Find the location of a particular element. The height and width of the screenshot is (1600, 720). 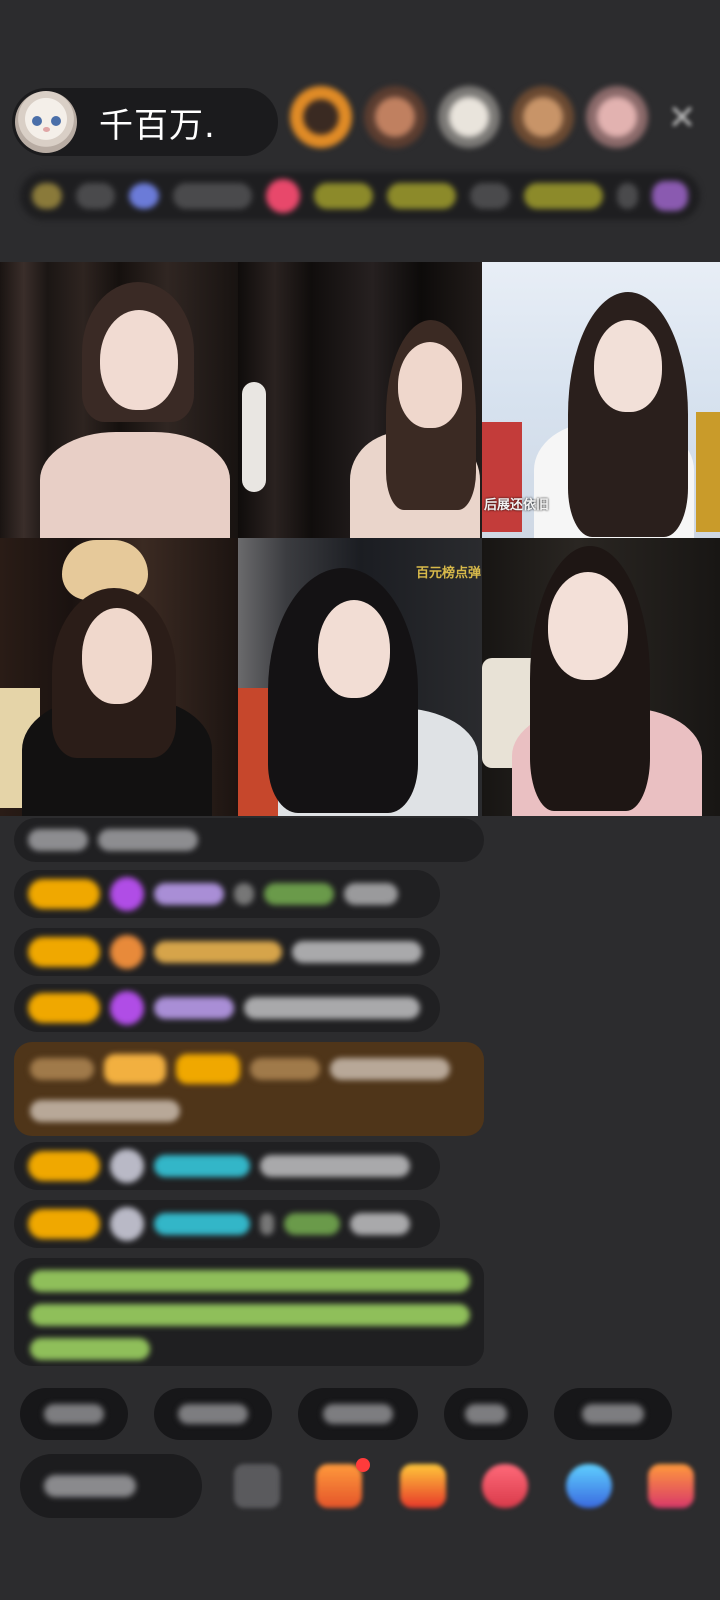

gold-sign is located at coordinates (708, 472).